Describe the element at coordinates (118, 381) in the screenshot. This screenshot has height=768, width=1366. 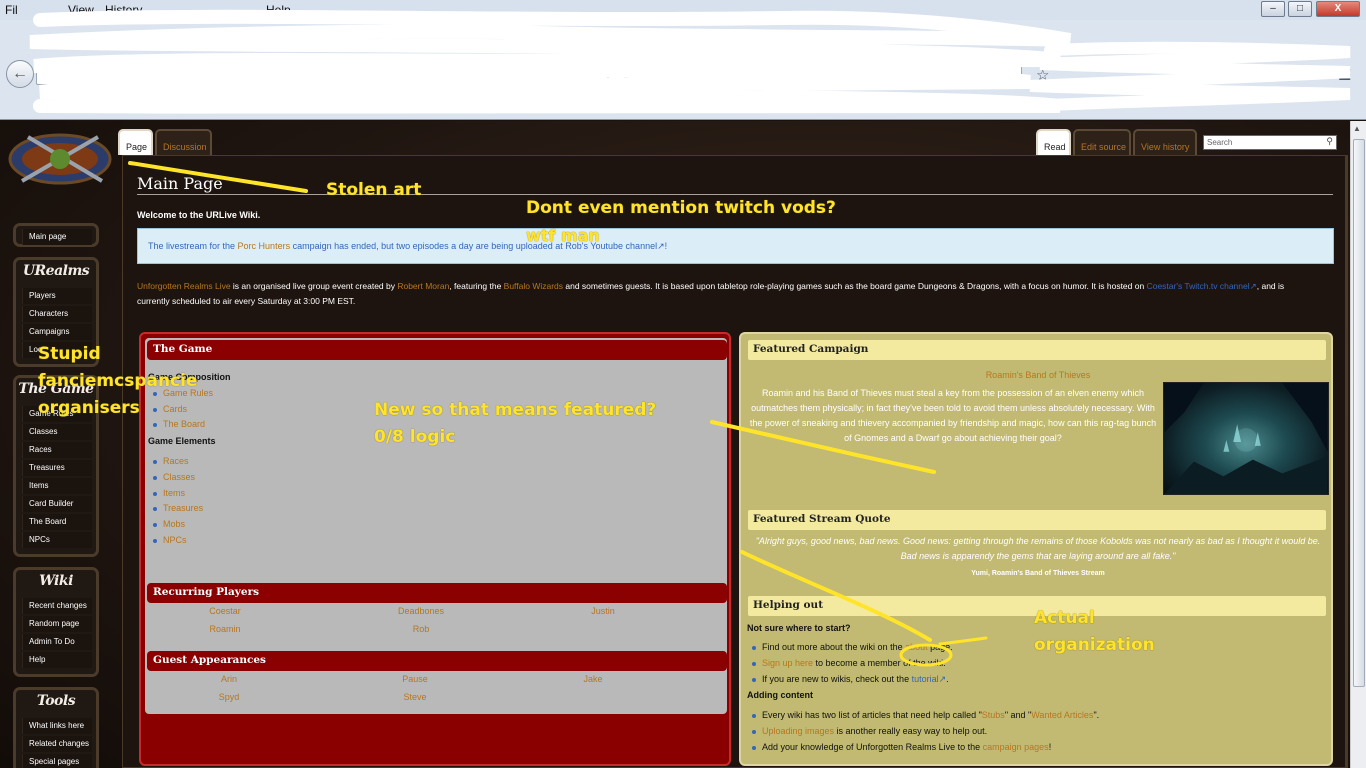
I see `annotation-fanciemcspancie: fanciemcspancie` at that location.